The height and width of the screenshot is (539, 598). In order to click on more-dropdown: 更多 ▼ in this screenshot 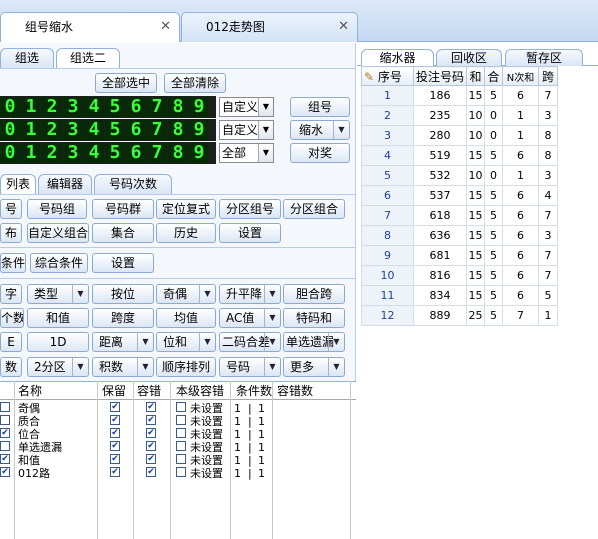, I will do `click(314, 367)`.